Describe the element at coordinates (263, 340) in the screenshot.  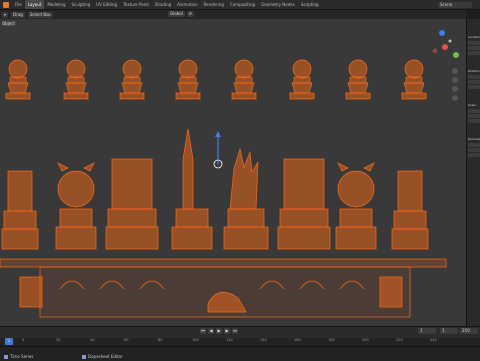
I see `tick-label: 140` at that location.